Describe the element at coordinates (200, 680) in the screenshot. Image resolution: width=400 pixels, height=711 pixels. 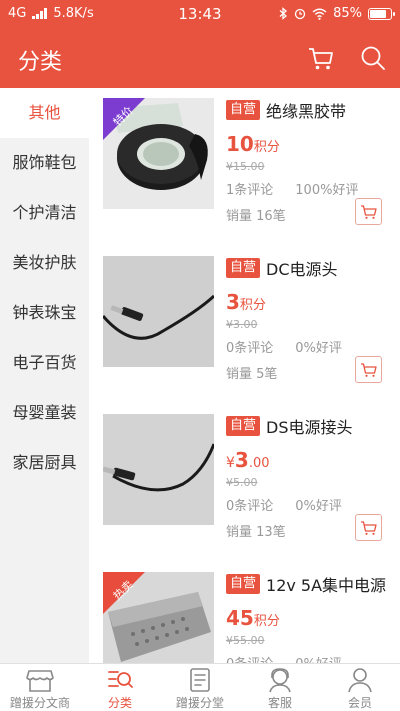
I see `notes-icon` at that location.